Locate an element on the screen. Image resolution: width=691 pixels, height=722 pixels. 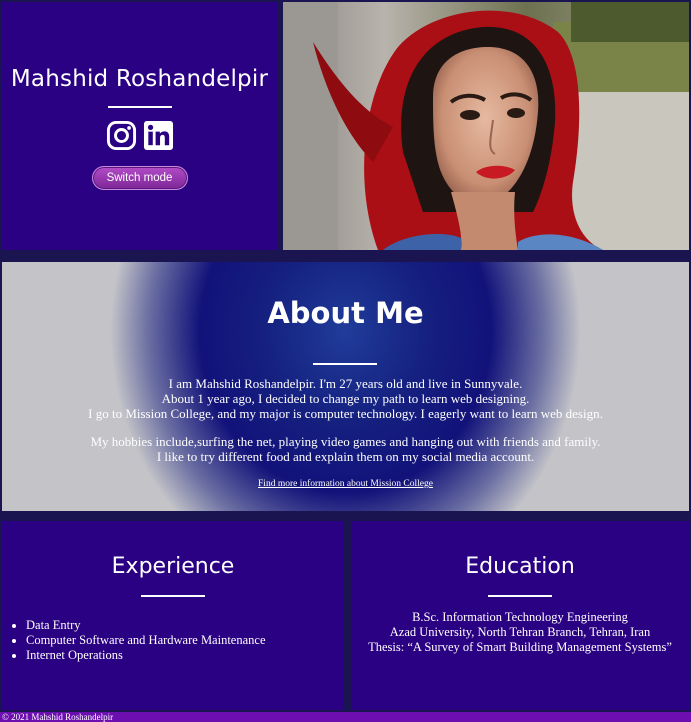
experience-divider is located at coordinates (173, 596).